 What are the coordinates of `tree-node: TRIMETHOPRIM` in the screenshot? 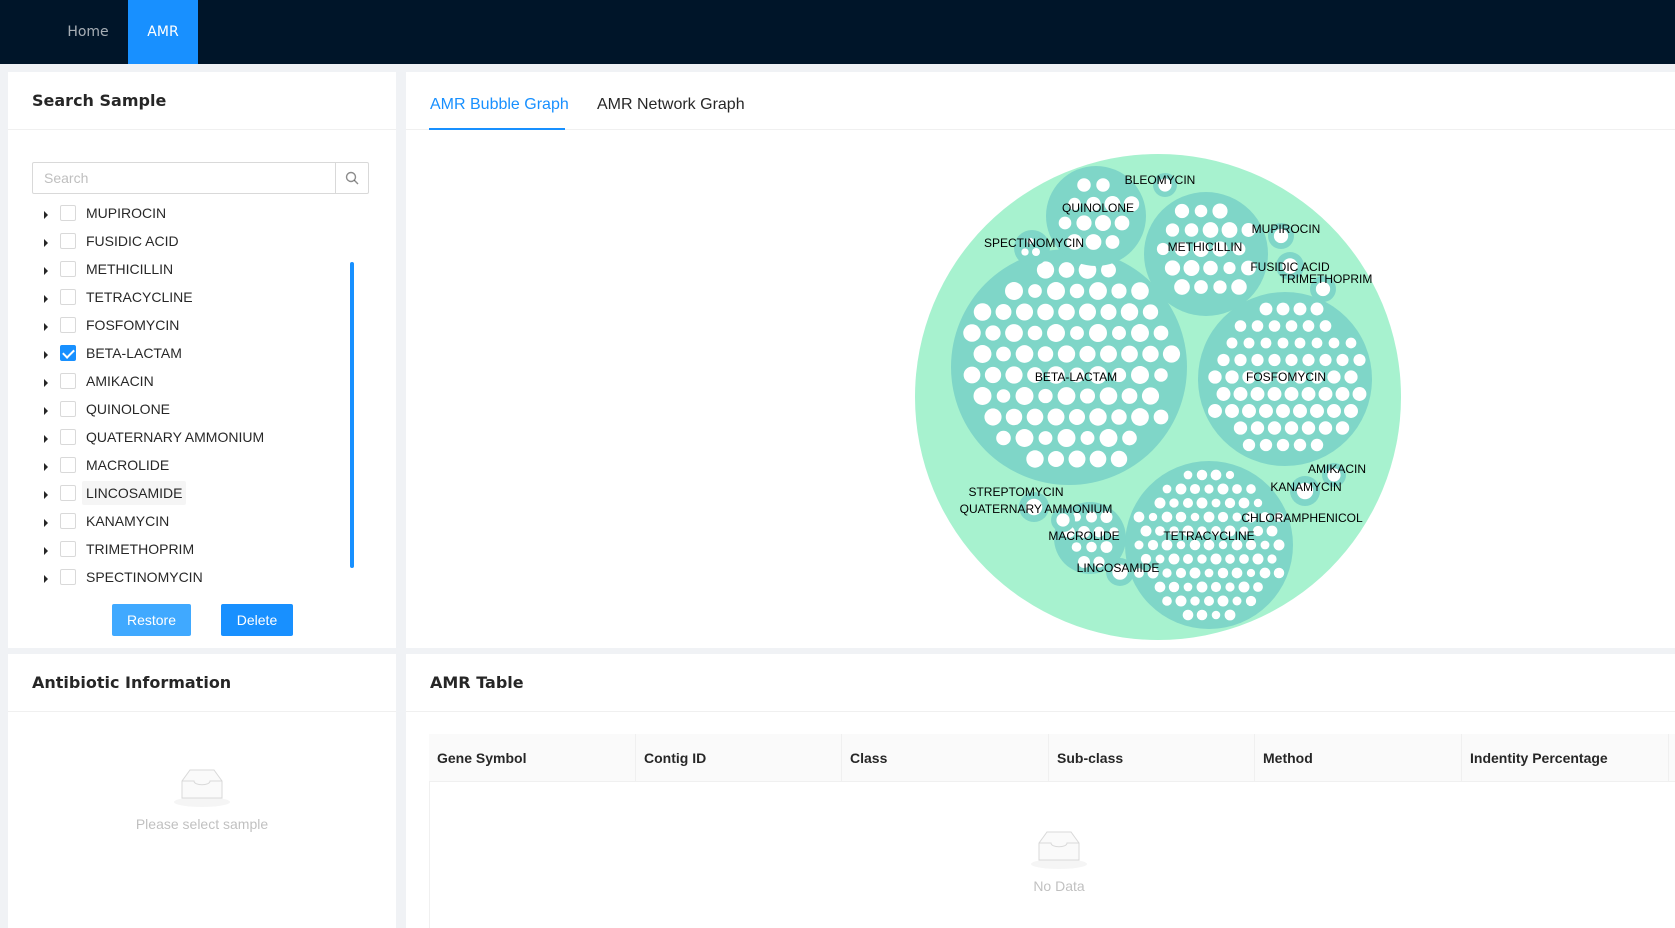 It's located at (197, 549).